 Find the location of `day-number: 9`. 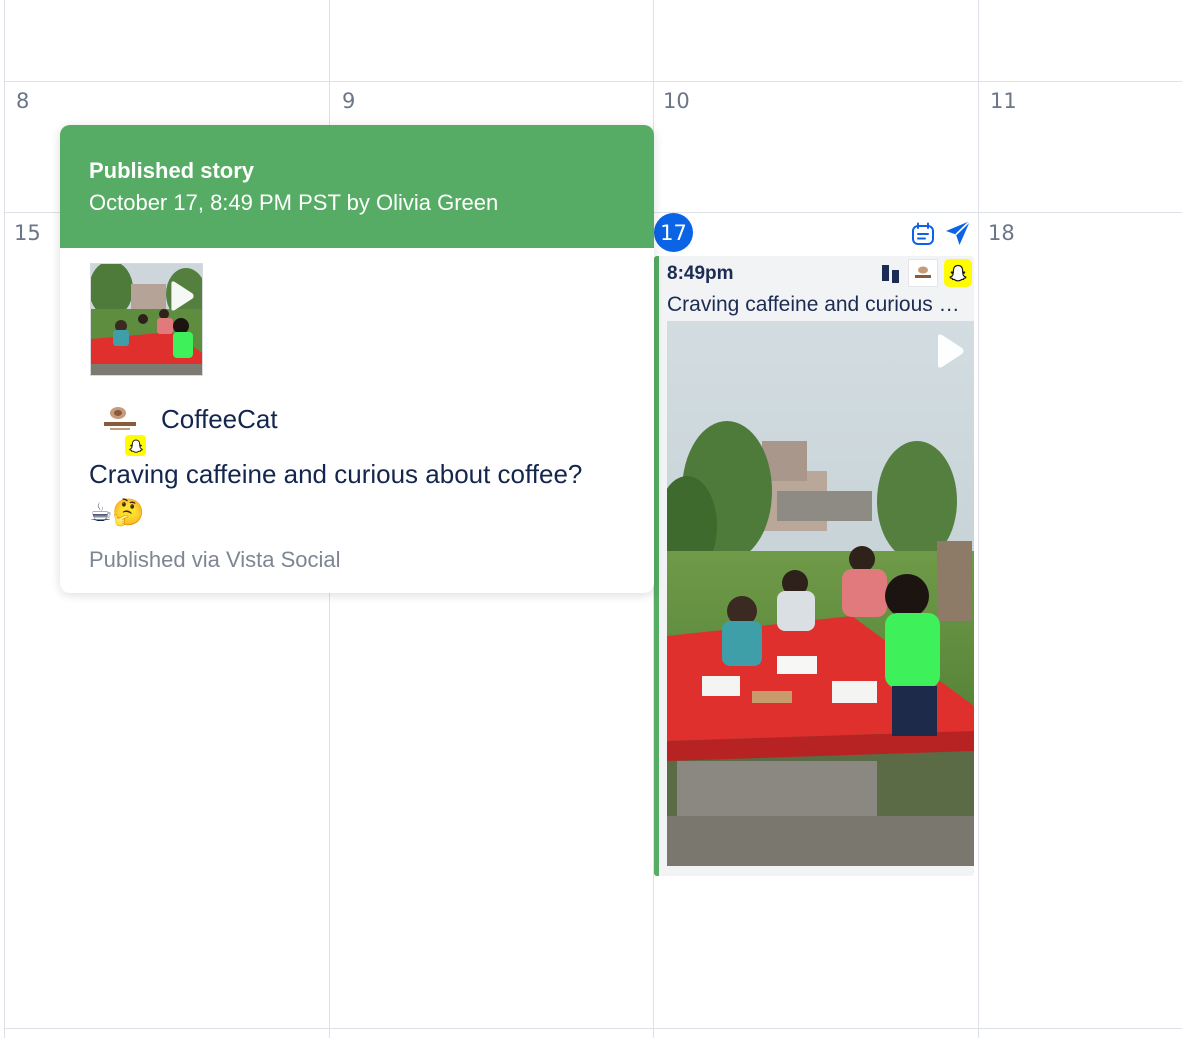

day-number: 9 is located at coordinates (348, 101).